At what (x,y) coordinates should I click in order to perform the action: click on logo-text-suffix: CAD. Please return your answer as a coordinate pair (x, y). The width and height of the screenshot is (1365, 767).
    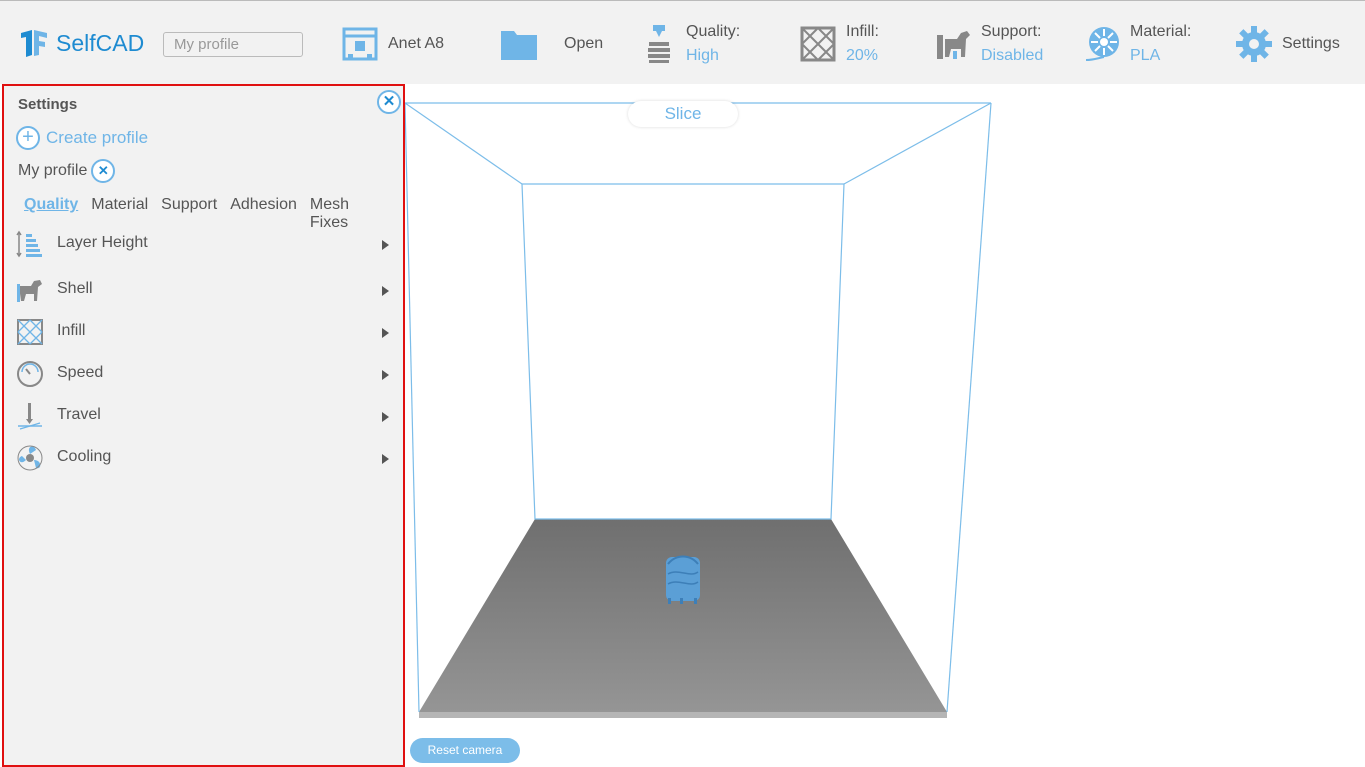
    Looking at the image, I should click on (120, 42).